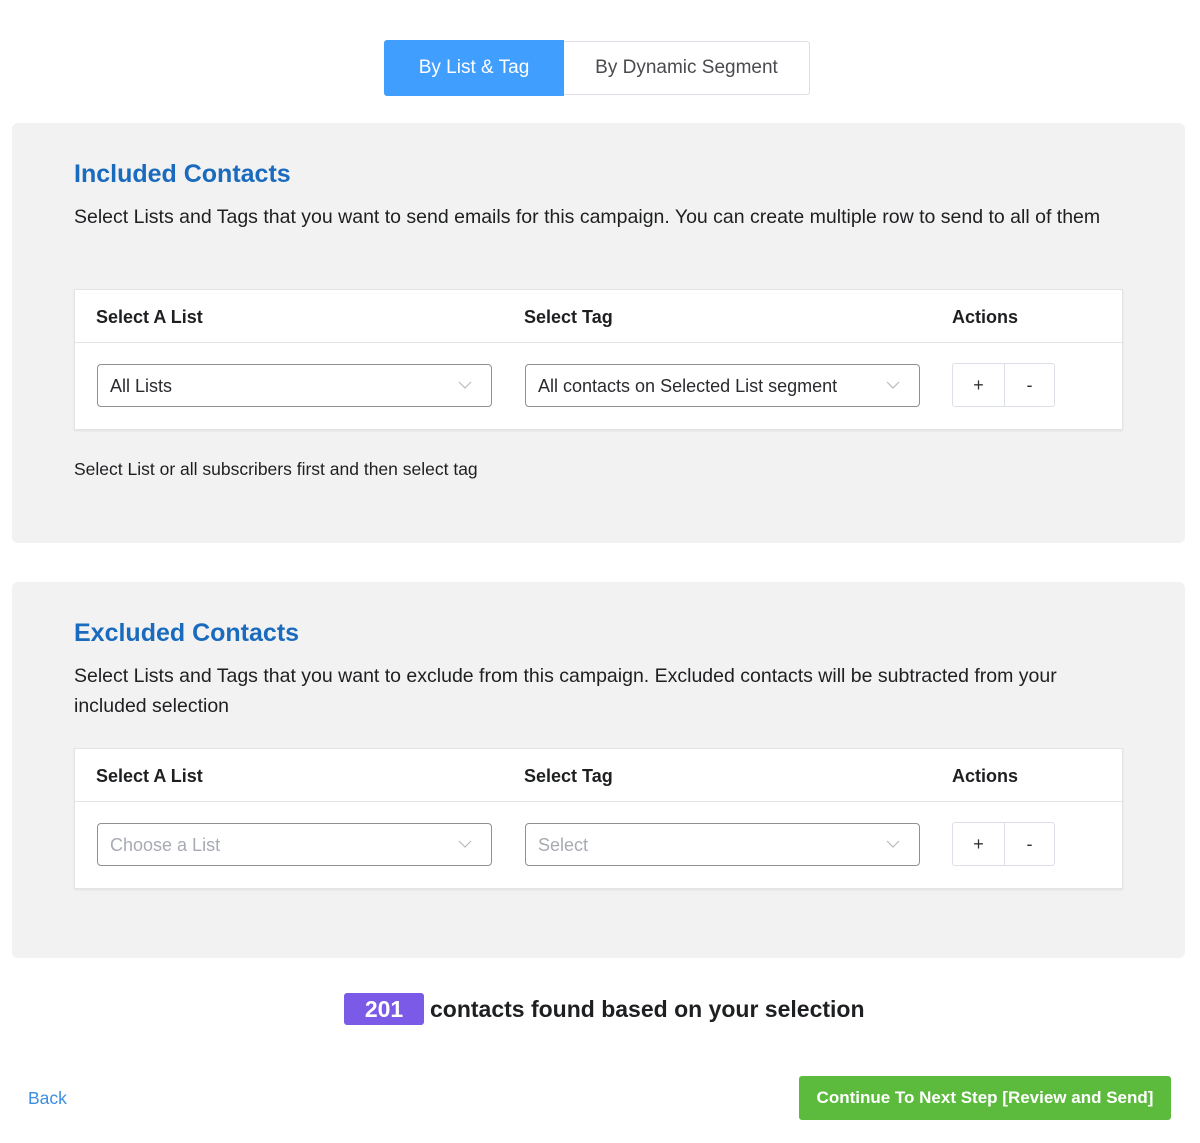 Image resolution: width=1200 pixels, height=1143 pixels. I want to click on included-tag-value: All contacts on Selected List segment, so click(688, 386).